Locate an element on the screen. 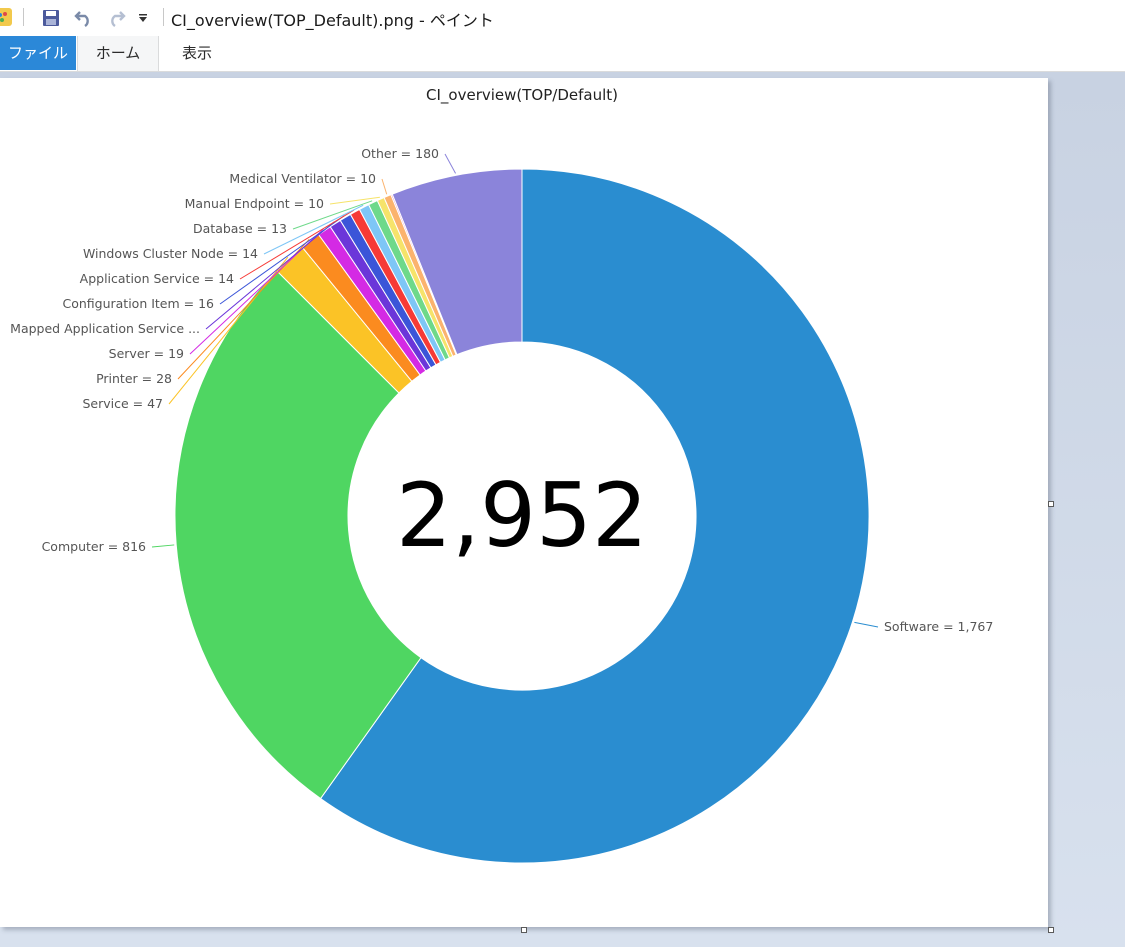  resize-handle-bottom is located at coordinates (524, 930).